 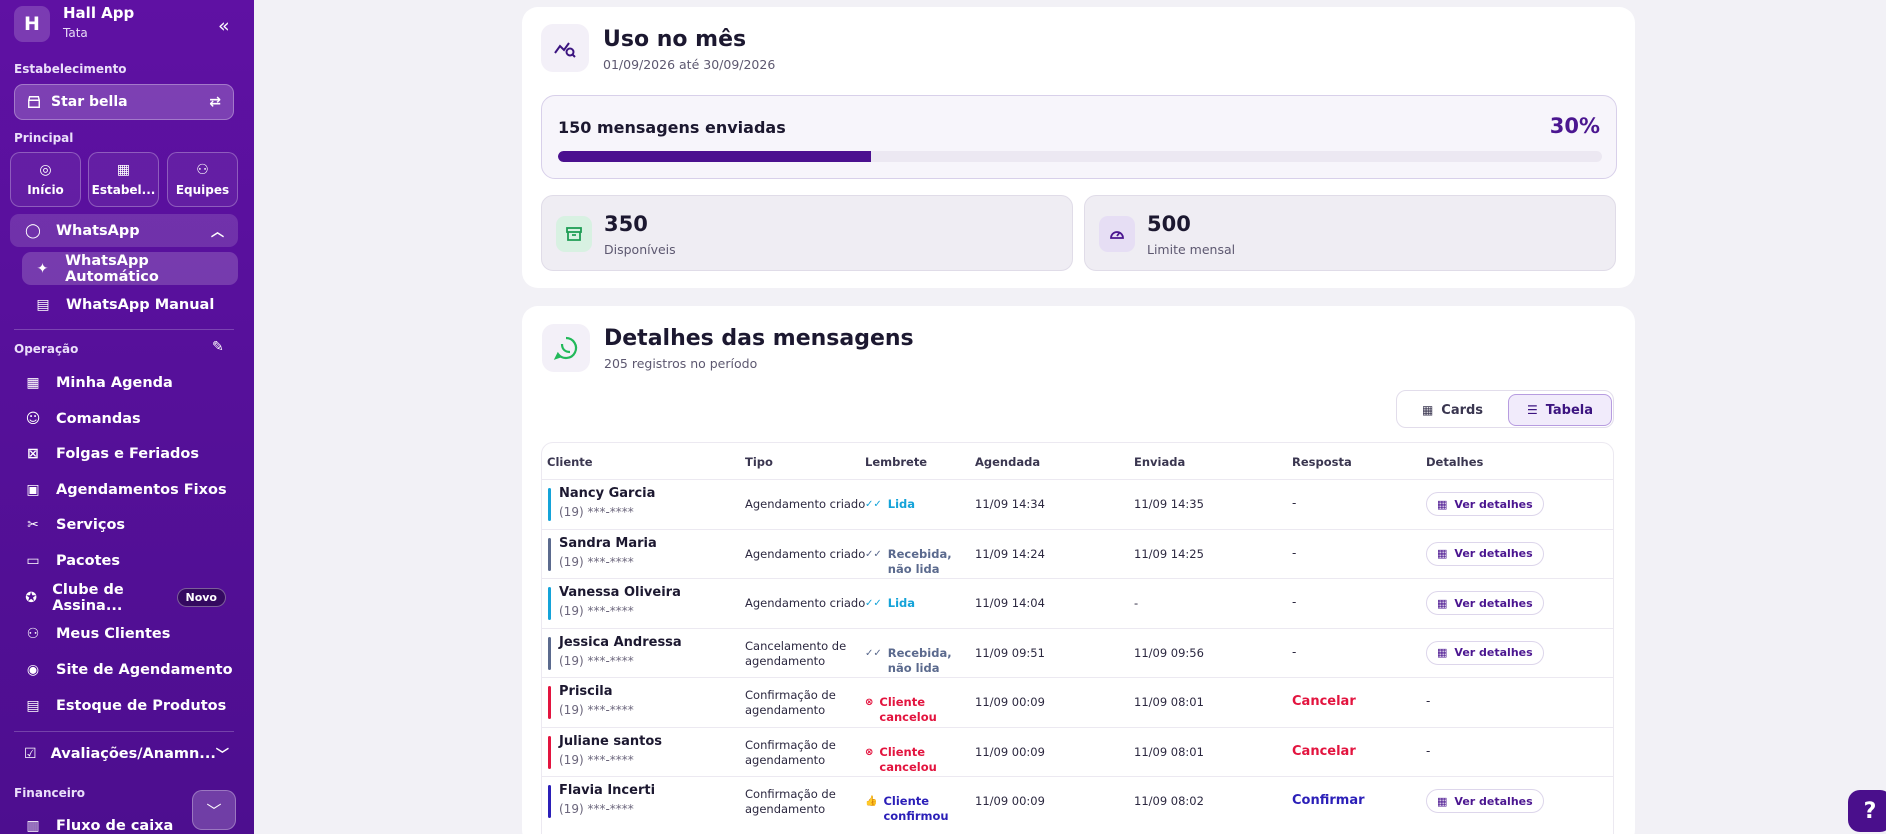 I want to click on view-table-button: ☰ Tabela, so click(x=1560, y=410).